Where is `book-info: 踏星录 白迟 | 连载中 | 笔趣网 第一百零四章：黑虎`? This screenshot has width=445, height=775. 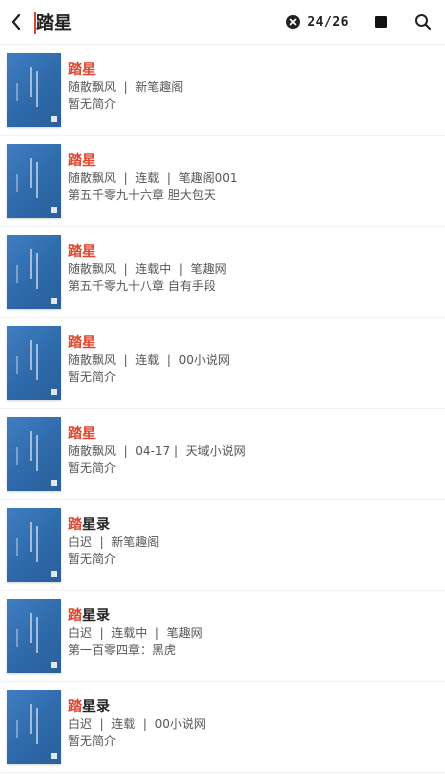
book-info: 踏星录 白迟 | 连载中 | 笔趣网 第一百零四章：黑虎 is located at coordinates (253, 633).